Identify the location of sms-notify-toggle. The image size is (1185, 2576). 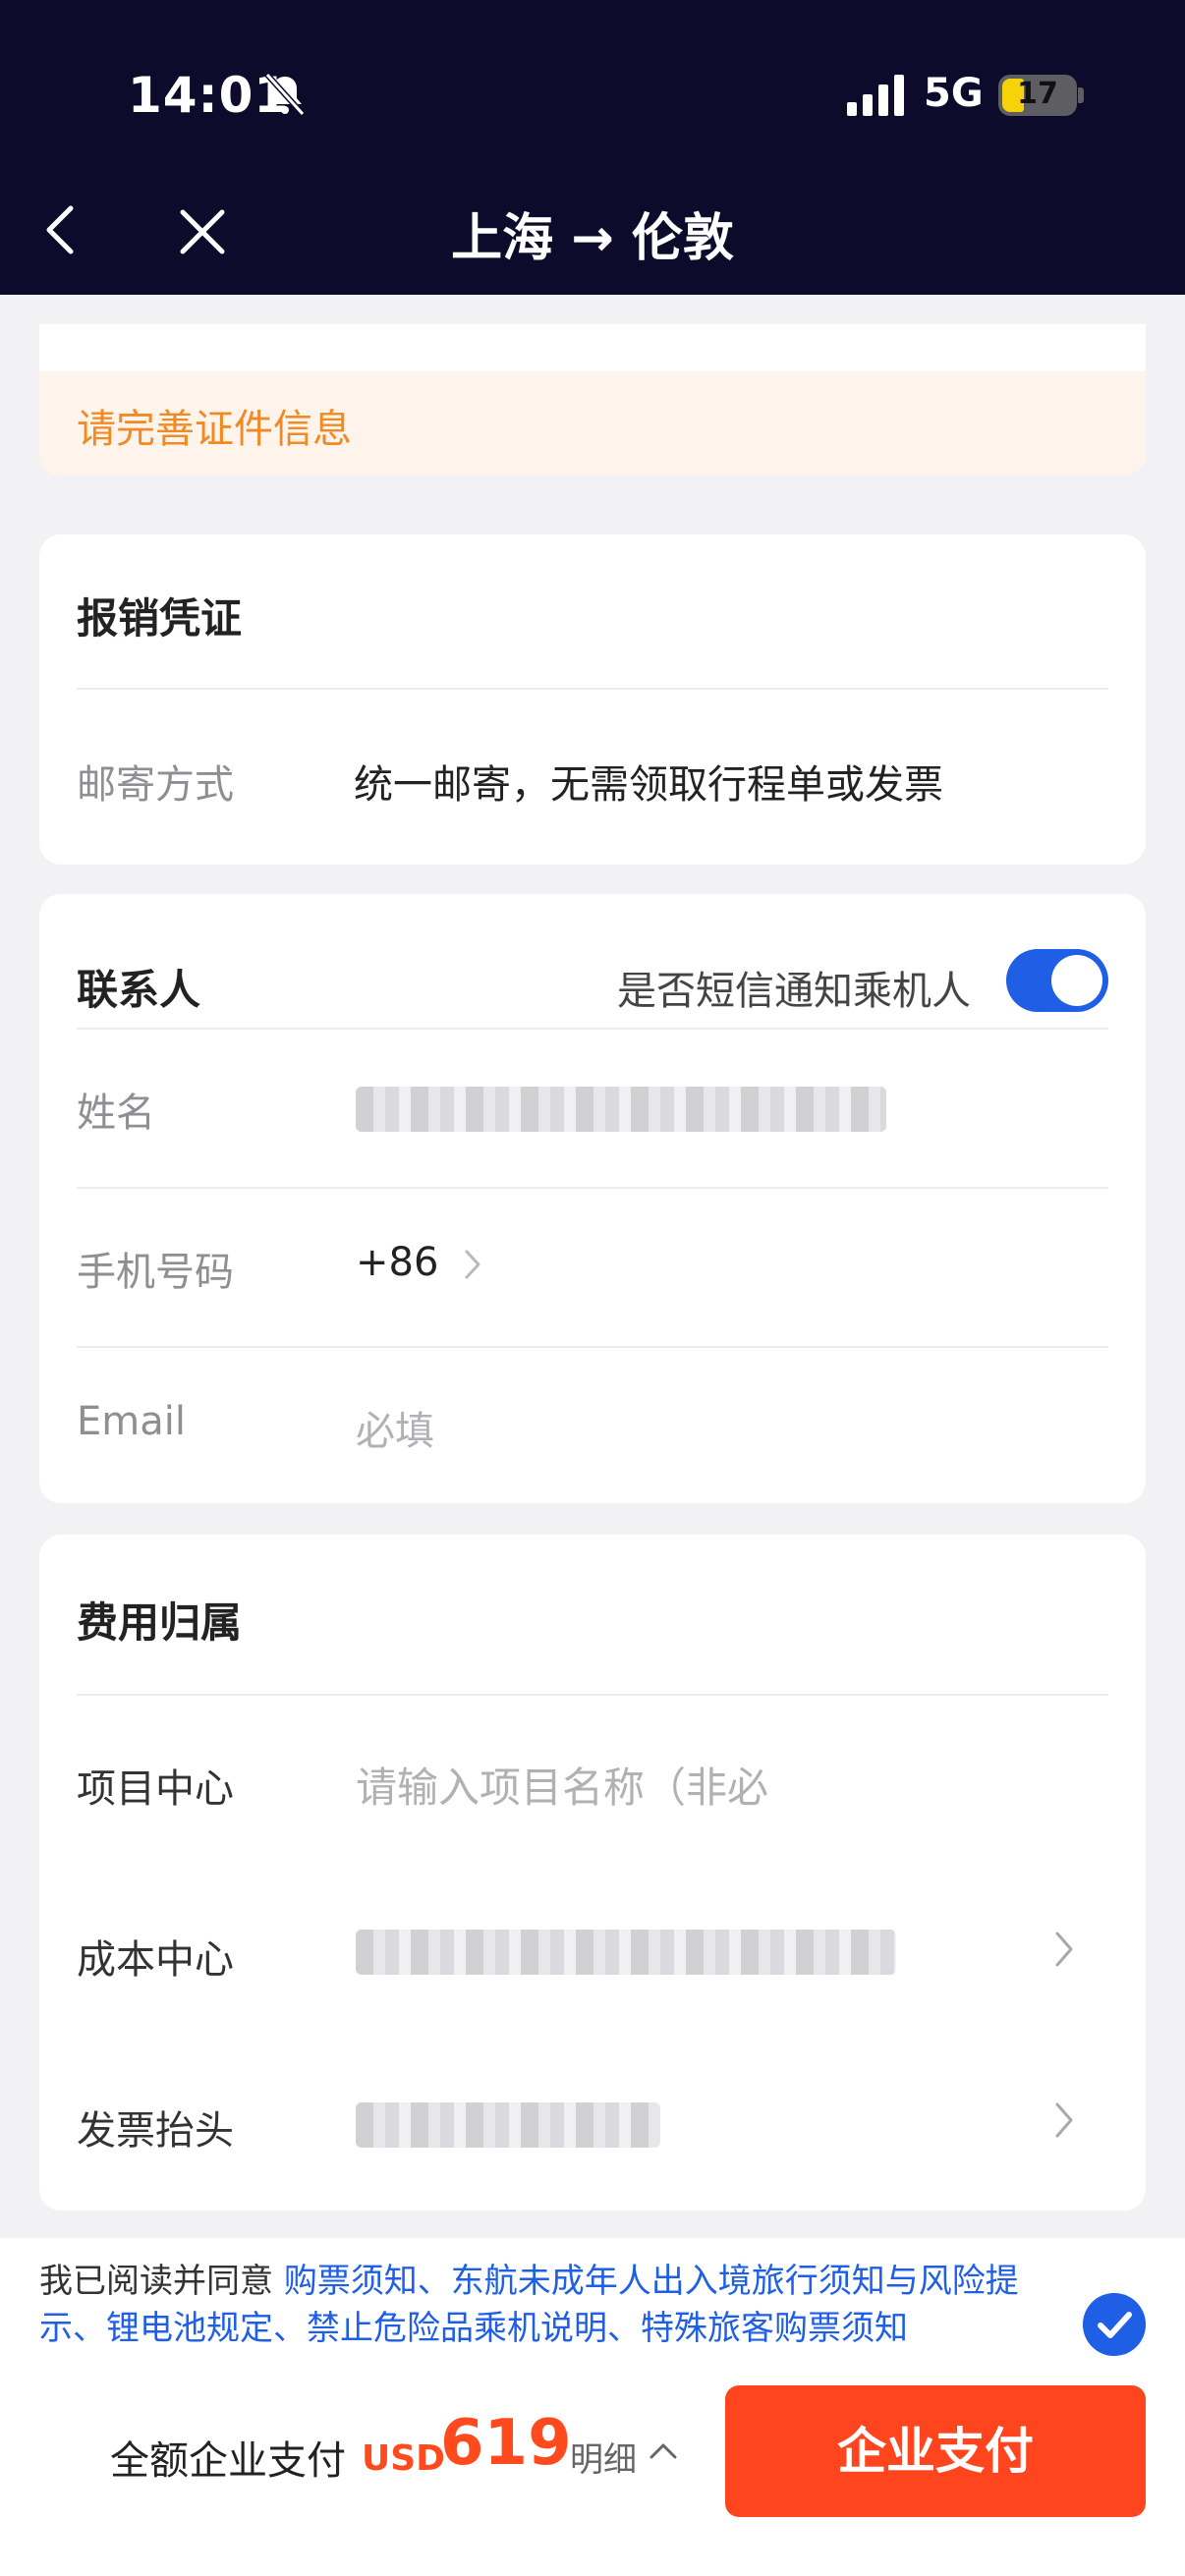
(1057, 980).